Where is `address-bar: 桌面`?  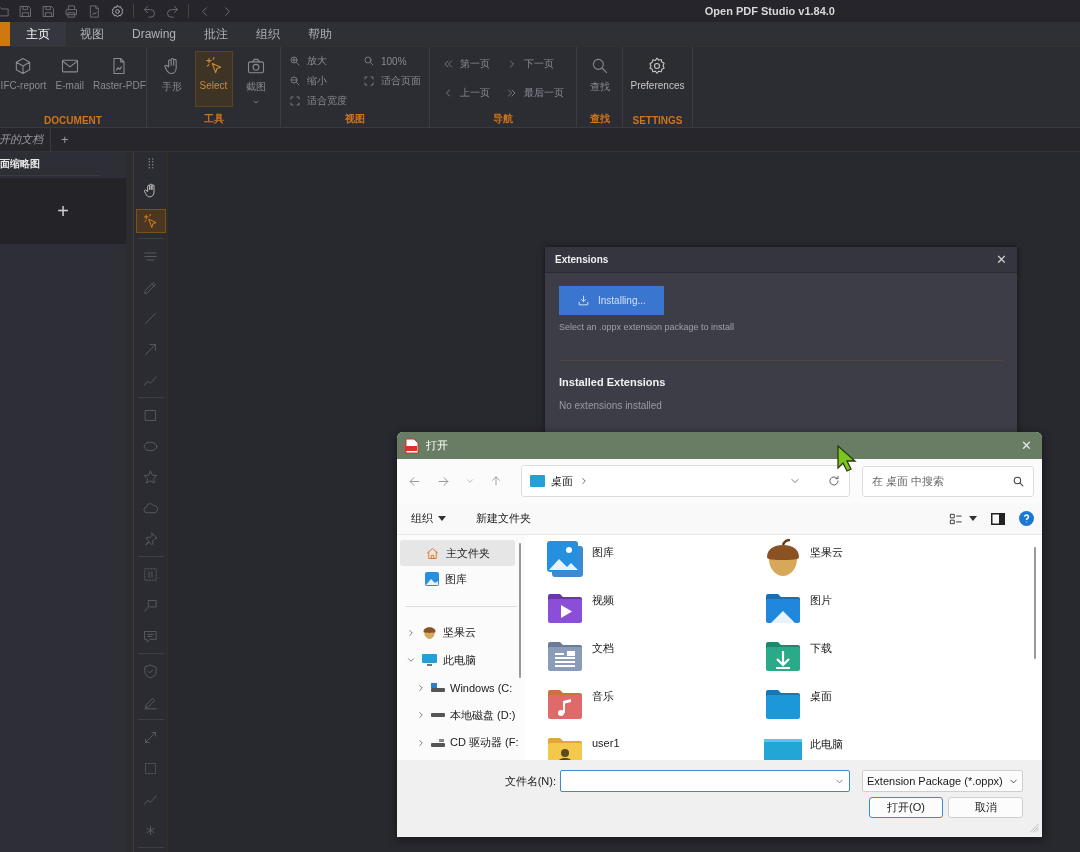 address-bar: 桌面 is located at coordinates (685, 481).